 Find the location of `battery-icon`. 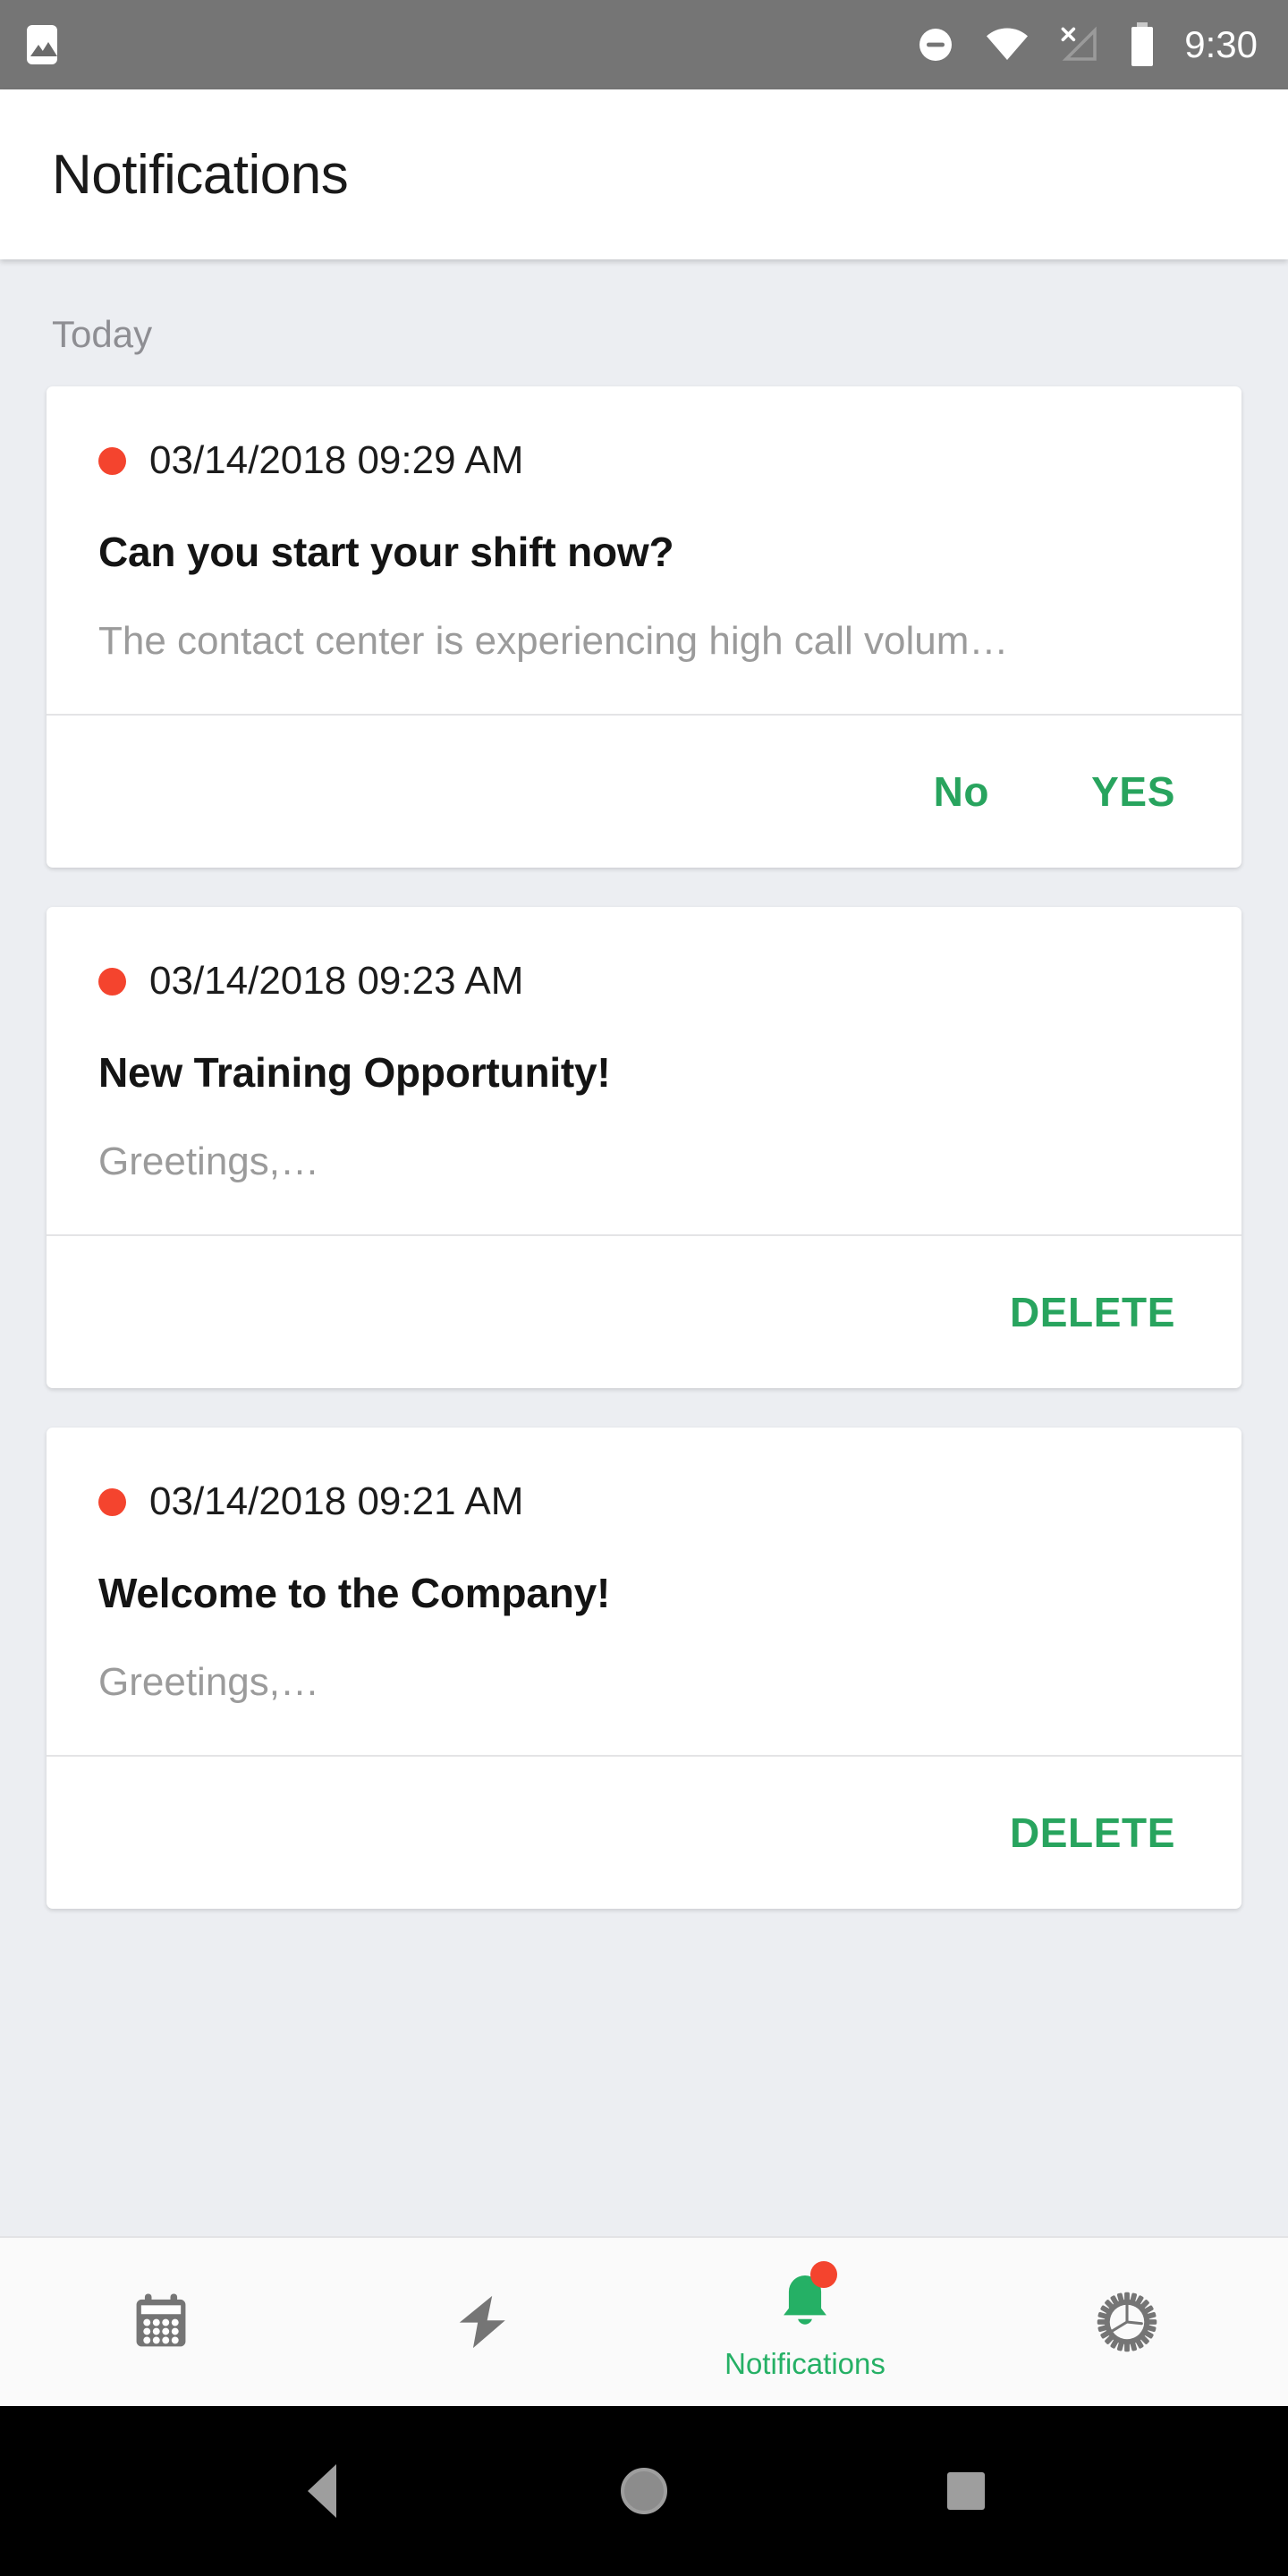

battery-icon is located at coordinates (1142, 44).